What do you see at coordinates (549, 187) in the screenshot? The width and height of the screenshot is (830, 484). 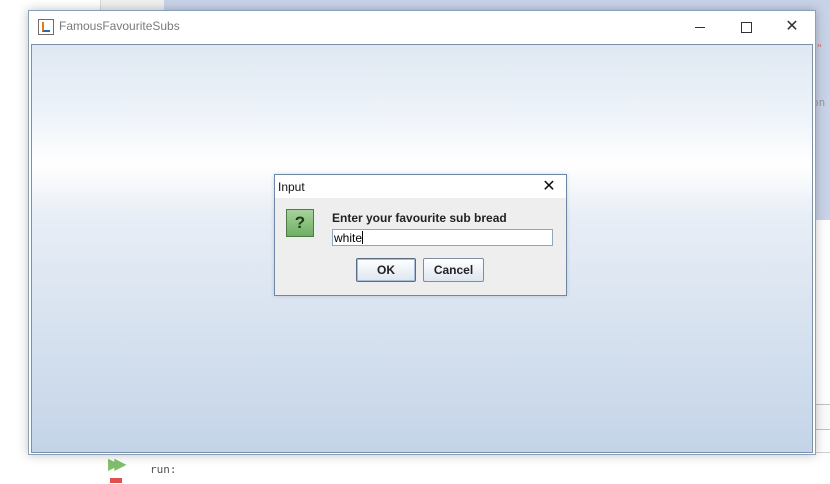 I see `dialog-close-button: ✕` at bounding box center [549, 187].